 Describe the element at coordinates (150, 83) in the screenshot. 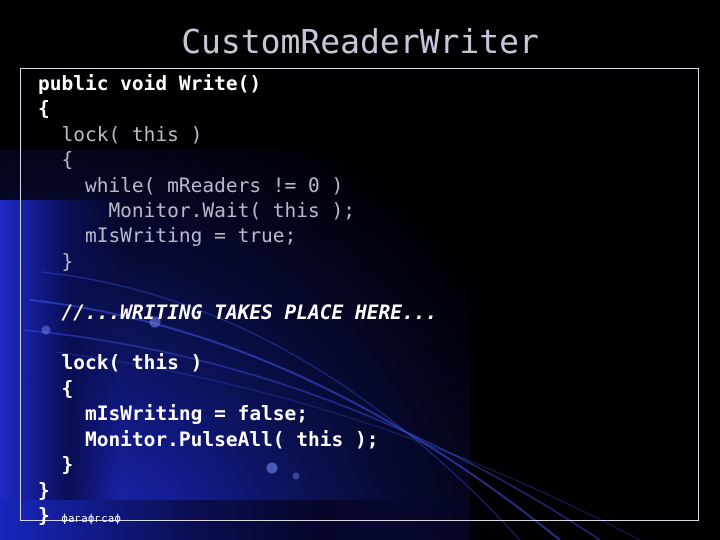

I see `code-line: public void Write()` at that location.